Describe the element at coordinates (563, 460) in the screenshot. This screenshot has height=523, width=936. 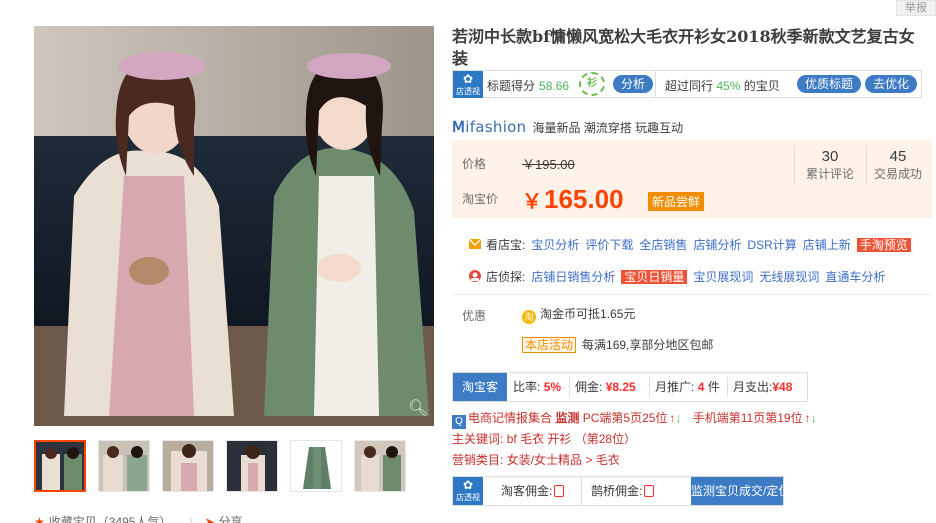
I see `category-value: 女装/女士精品 > 毛衣` at that location.